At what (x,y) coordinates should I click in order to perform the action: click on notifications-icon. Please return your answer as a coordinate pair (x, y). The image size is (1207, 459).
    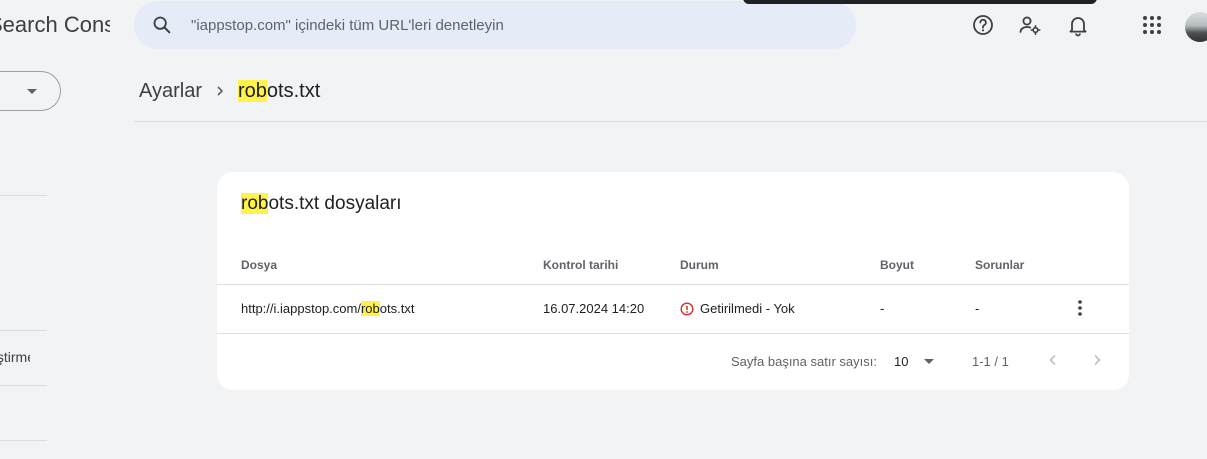
    Looking at the image, I should click on (1078, 27).